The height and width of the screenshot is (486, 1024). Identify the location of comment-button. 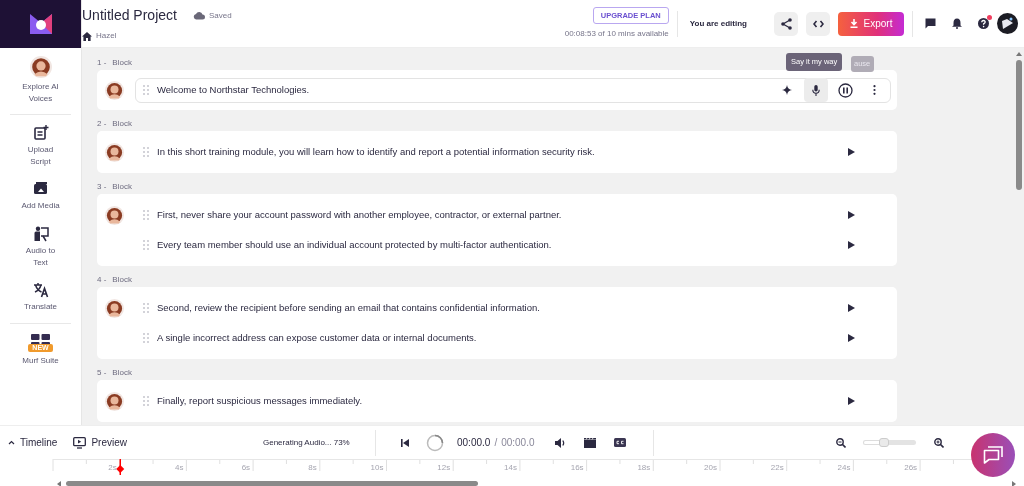
(930, 23).